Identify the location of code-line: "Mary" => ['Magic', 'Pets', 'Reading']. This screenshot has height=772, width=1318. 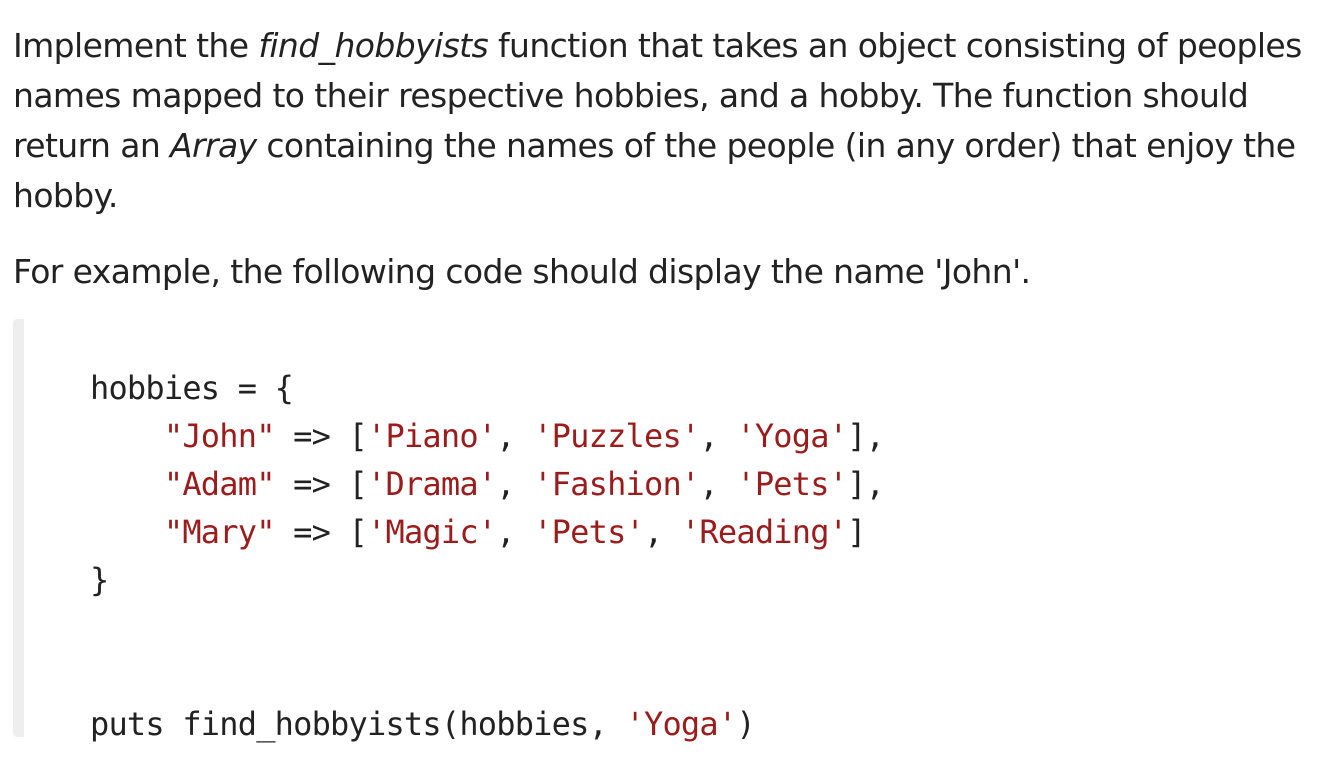
(515, 532).